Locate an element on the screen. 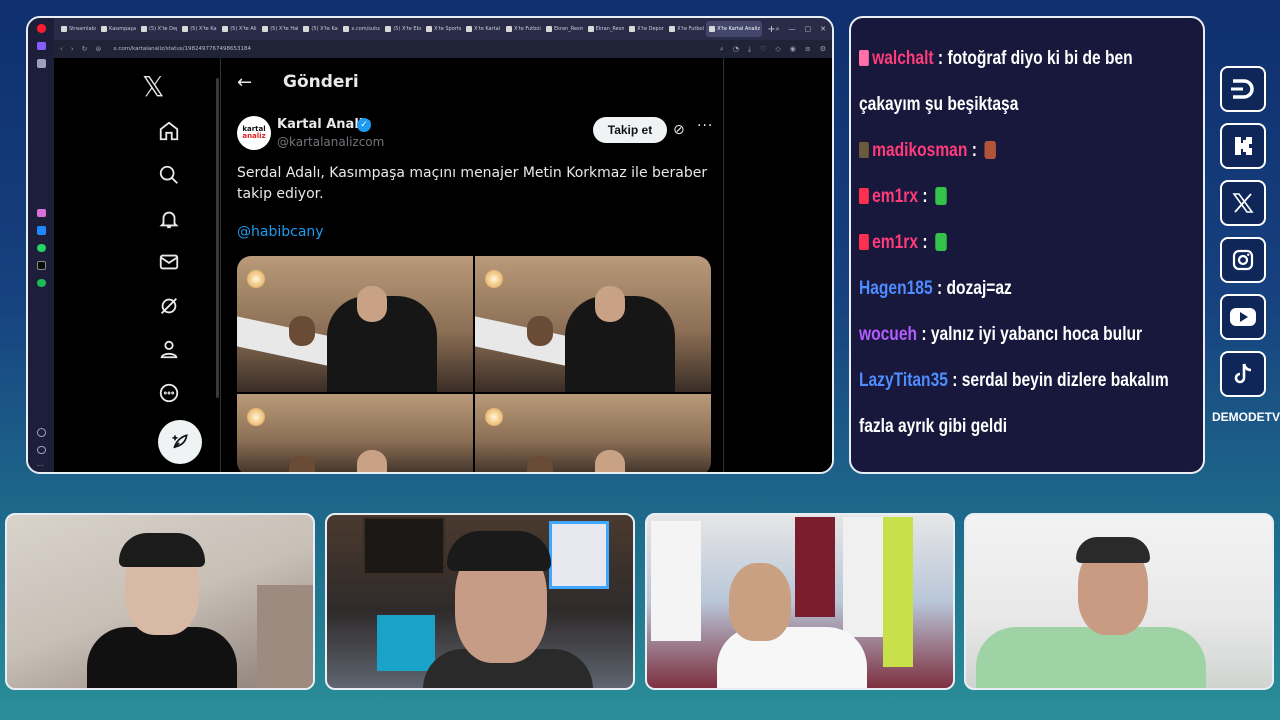 The height and width of the screenshot is (720, 1280). compose-post-button is located at coordinates (180, 442).